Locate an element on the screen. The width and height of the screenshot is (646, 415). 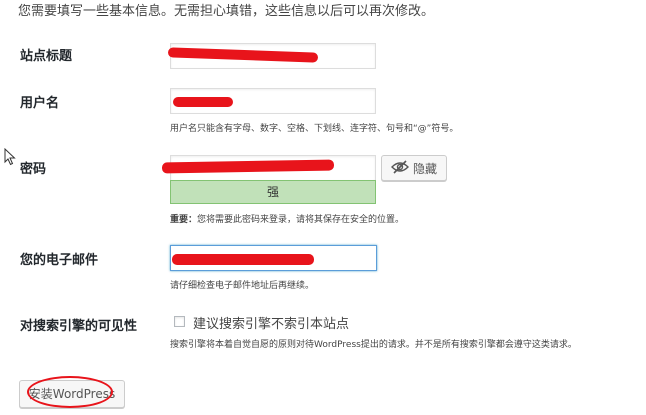
hide-password-label: 隐藏 is located at coordinates (424, 168).